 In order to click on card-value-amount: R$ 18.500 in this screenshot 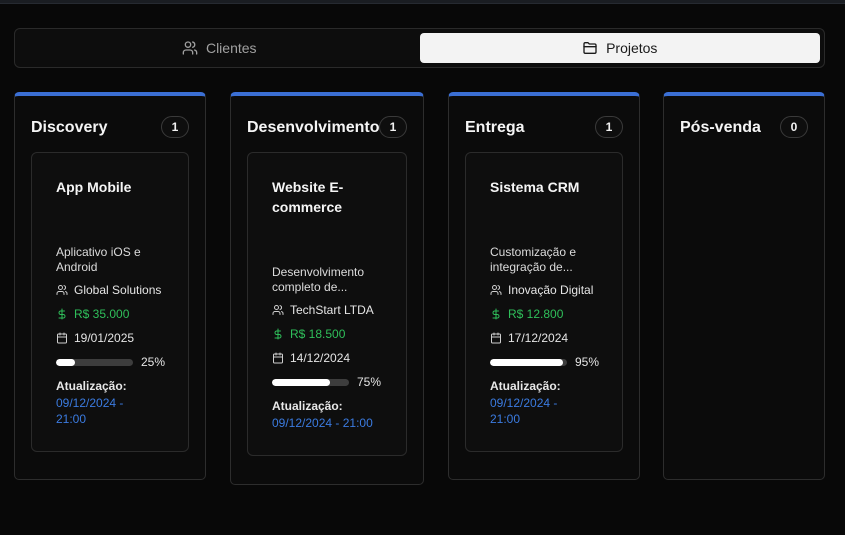, I will do `click(318, 334)`.